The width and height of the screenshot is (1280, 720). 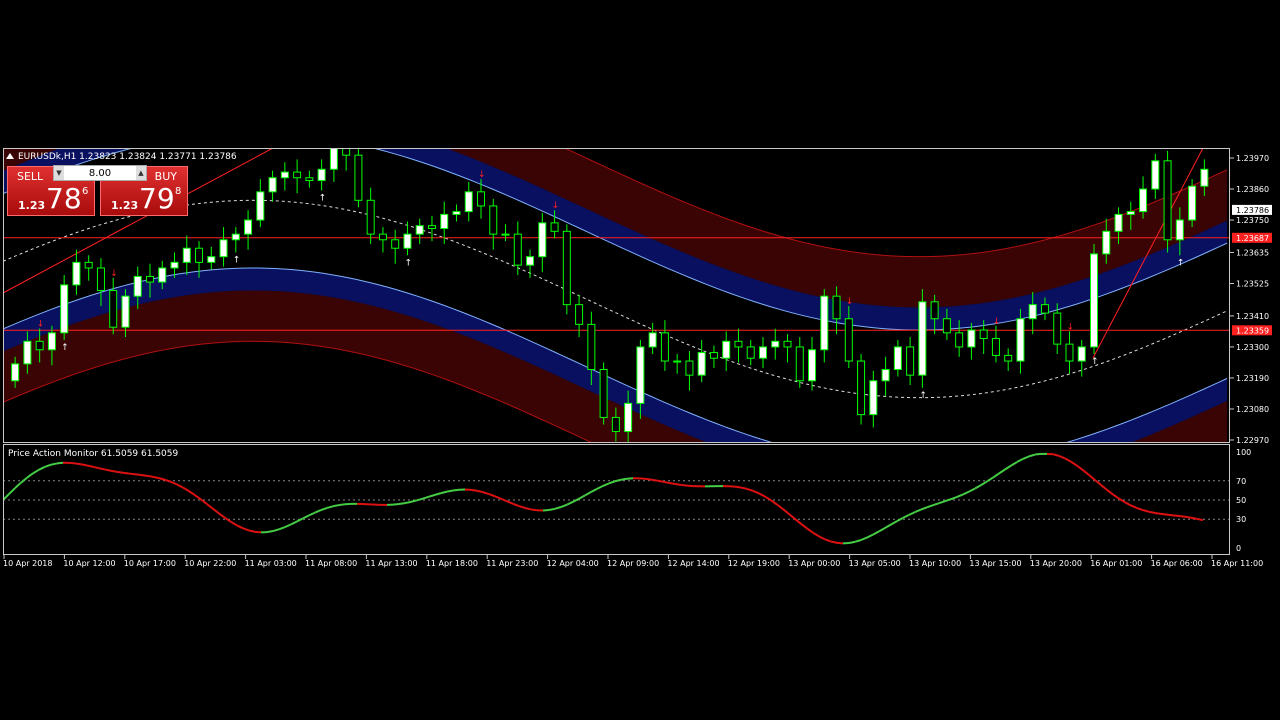 What do you see at coordinates (452, 563) in the screenshot?
I see `time-axis-label: 11 Apr 18:00` at bounding box center [452, 563].